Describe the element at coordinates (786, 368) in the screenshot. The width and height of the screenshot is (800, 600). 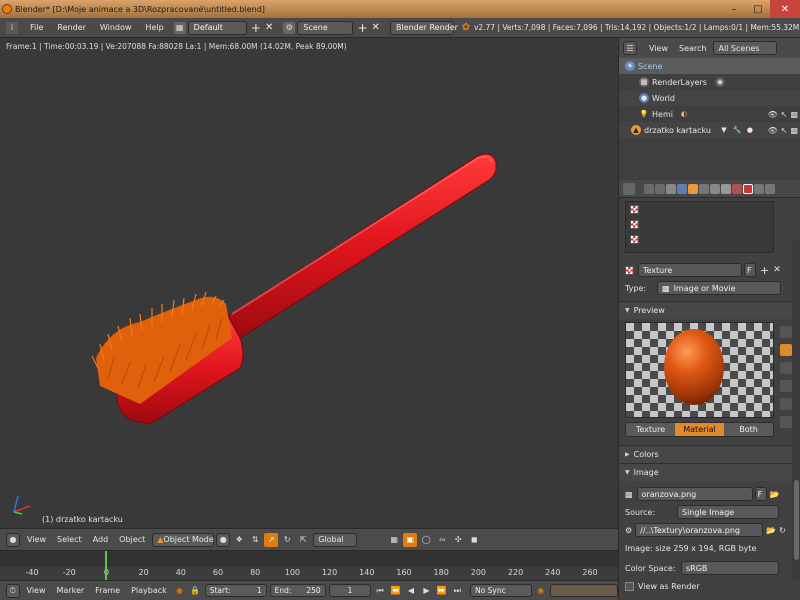
I see `preview-cube-icon` at that location.